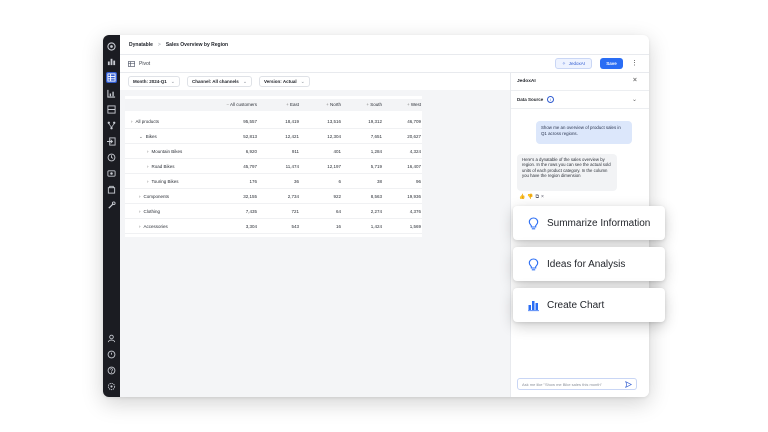 The image size is (768, 432). What do you see at coordinates (111, 61) in the screenshot?
I see `model-icon` at bounding box center [111, 61].